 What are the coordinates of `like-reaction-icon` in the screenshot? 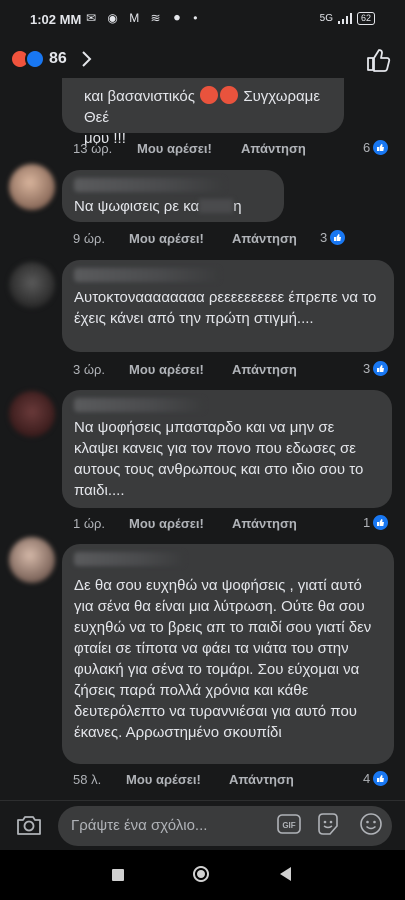 It's located at (35, 59).